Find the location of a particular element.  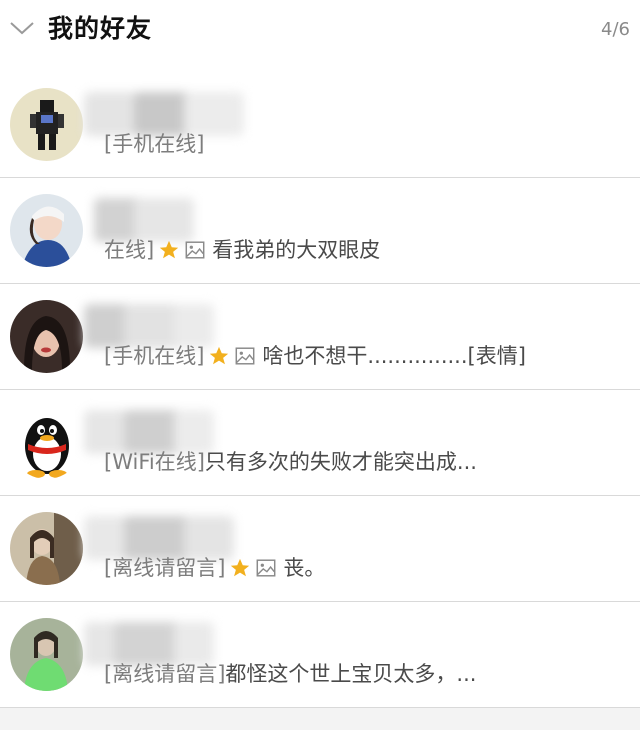

friend-row: [手机在线] 啥也不想干...............[表情] is located at coordinates (320, 337).